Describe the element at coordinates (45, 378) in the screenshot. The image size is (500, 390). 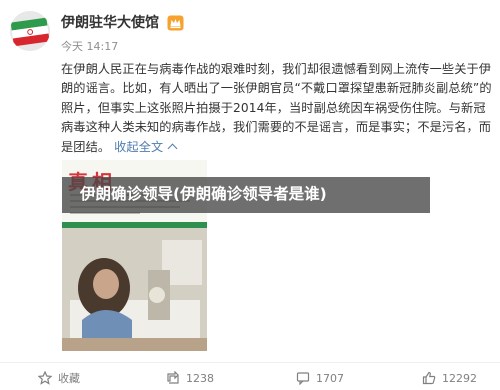
I see `star-icon` at that location.